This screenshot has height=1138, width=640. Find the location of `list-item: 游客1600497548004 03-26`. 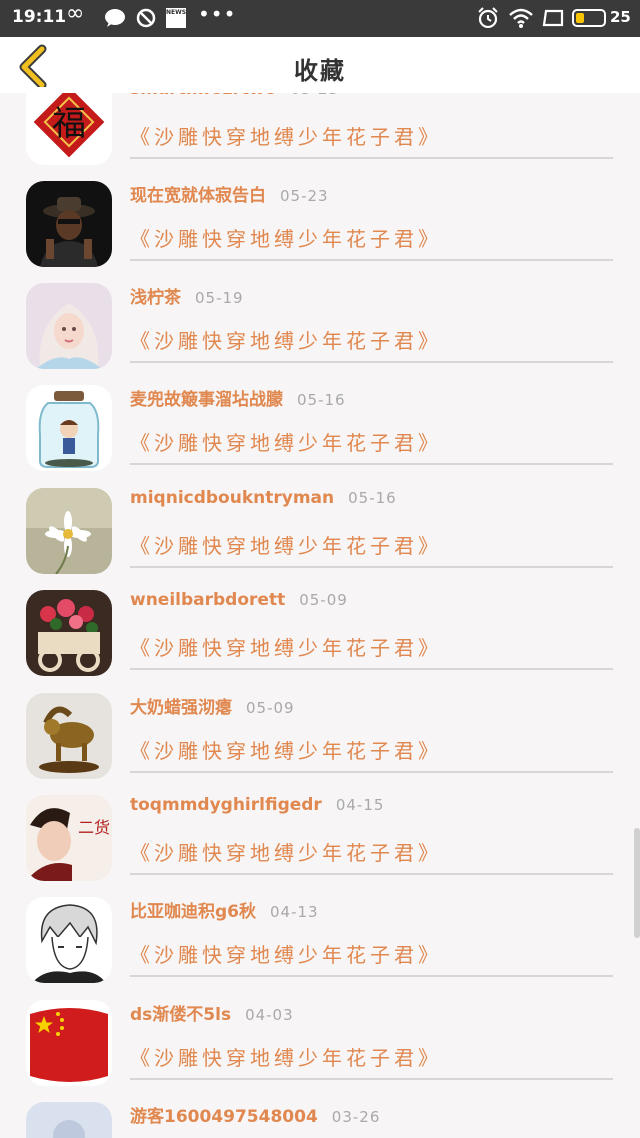

list-item: 游客1600497548004 03-26 is located at coordinates (320, 1114).